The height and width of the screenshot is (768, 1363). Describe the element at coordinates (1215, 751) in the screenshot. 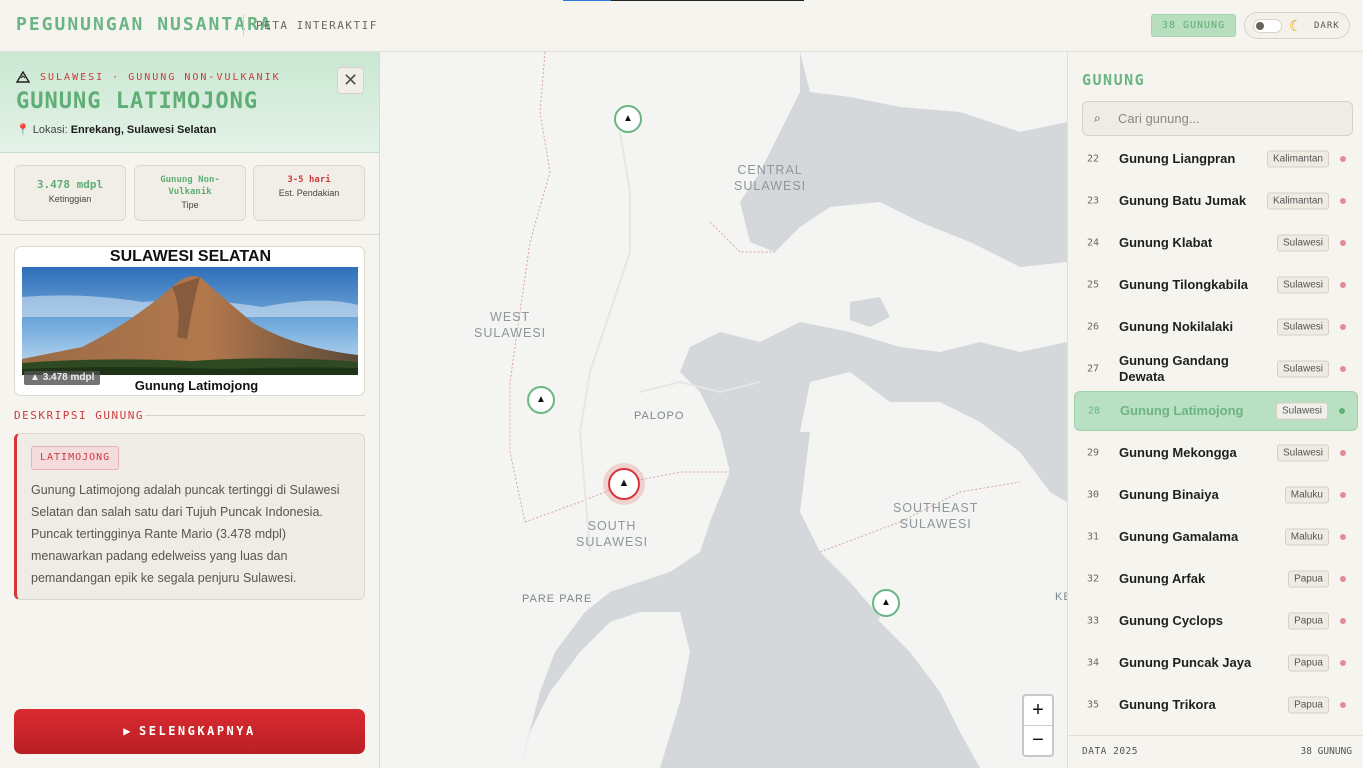

I see `list-footer: DATA 2025 38 GUNUNG` at that location.